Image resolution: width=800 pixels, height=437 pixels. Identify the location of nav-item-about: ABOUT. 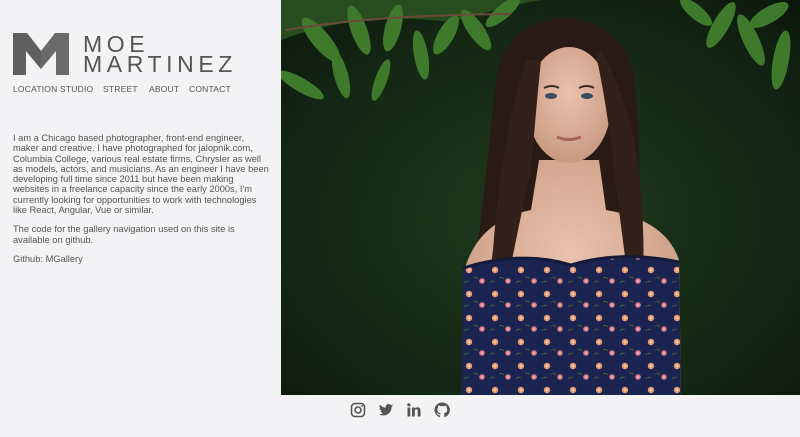
(164, 89).